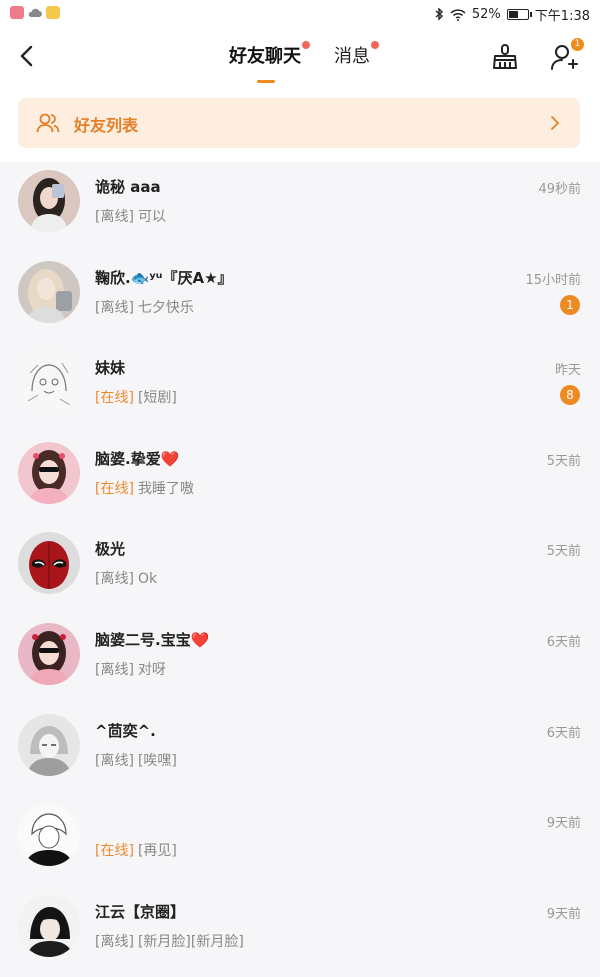 The height and width of the screenshot is (977, 600). I want to click on tab-friend-chat: 好友聊天, so click(269, 54).